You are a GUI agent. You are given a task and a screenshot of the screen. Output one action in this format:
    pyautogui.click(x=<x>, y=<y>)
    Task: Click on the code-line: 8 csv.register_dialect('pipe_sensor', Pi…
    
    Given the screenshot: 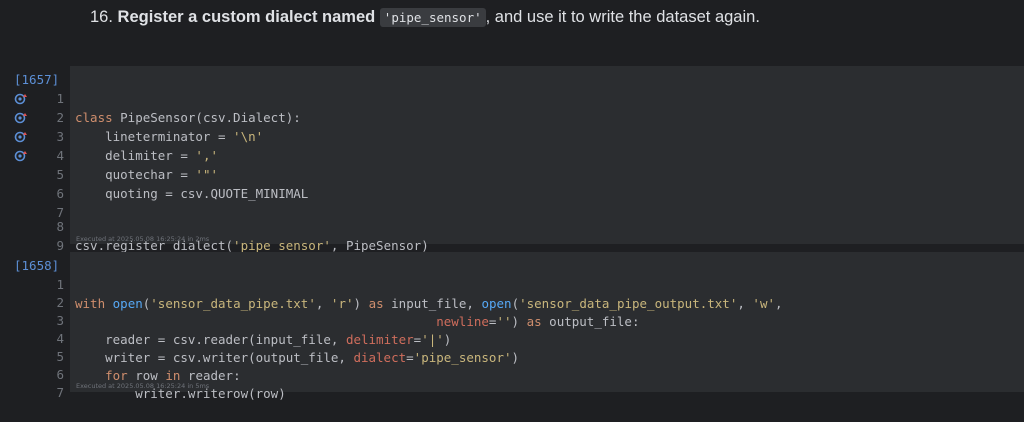 What is the action you would take?
    pyautogui.click(x=512, y=225)
    